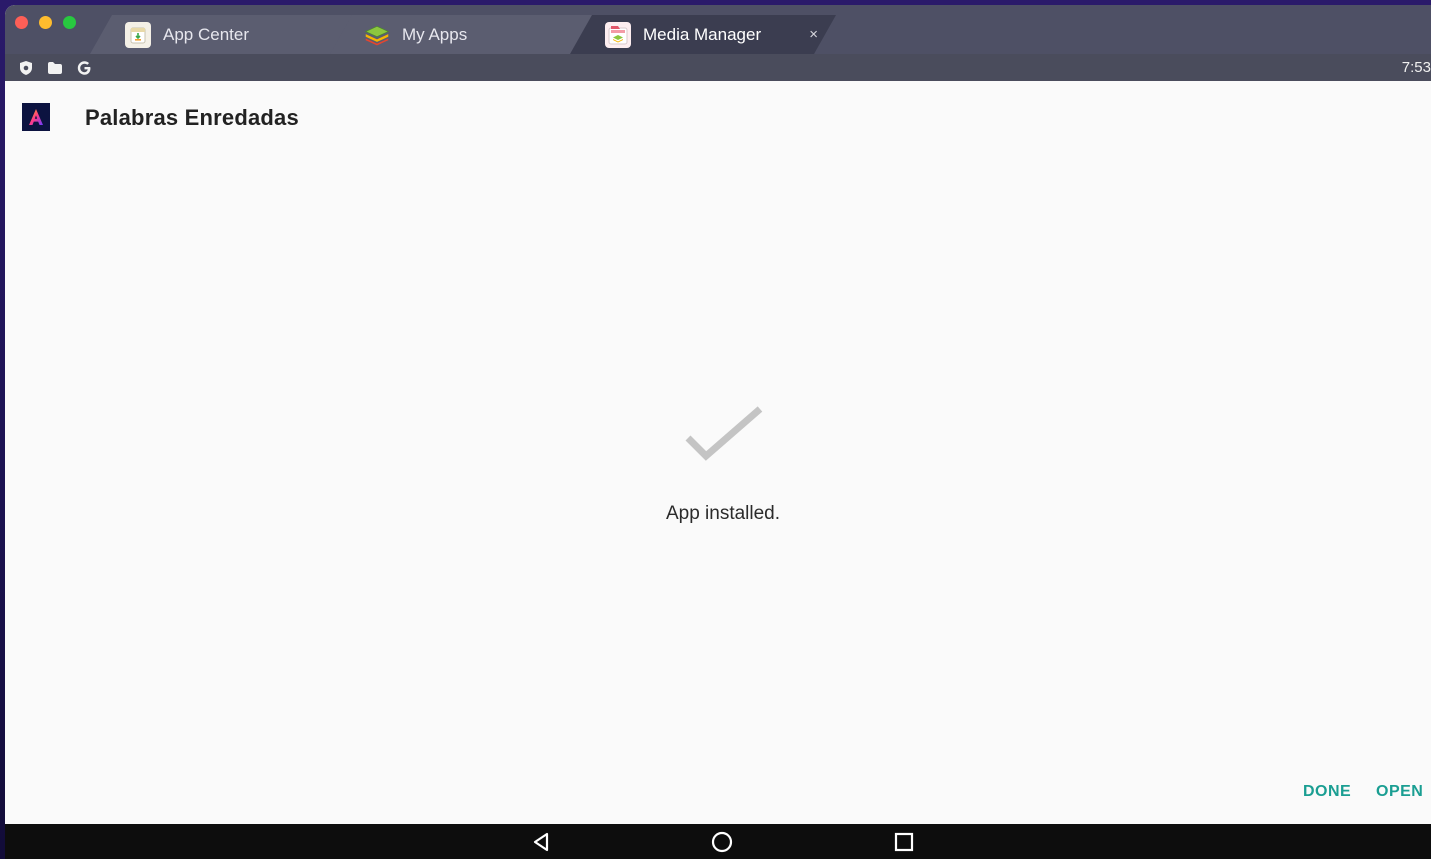 The image size is (1431, 859). What do you see at coordinates (722, 842) in the screenshot?
I see `home-icon` at bounding box center [722, 842].